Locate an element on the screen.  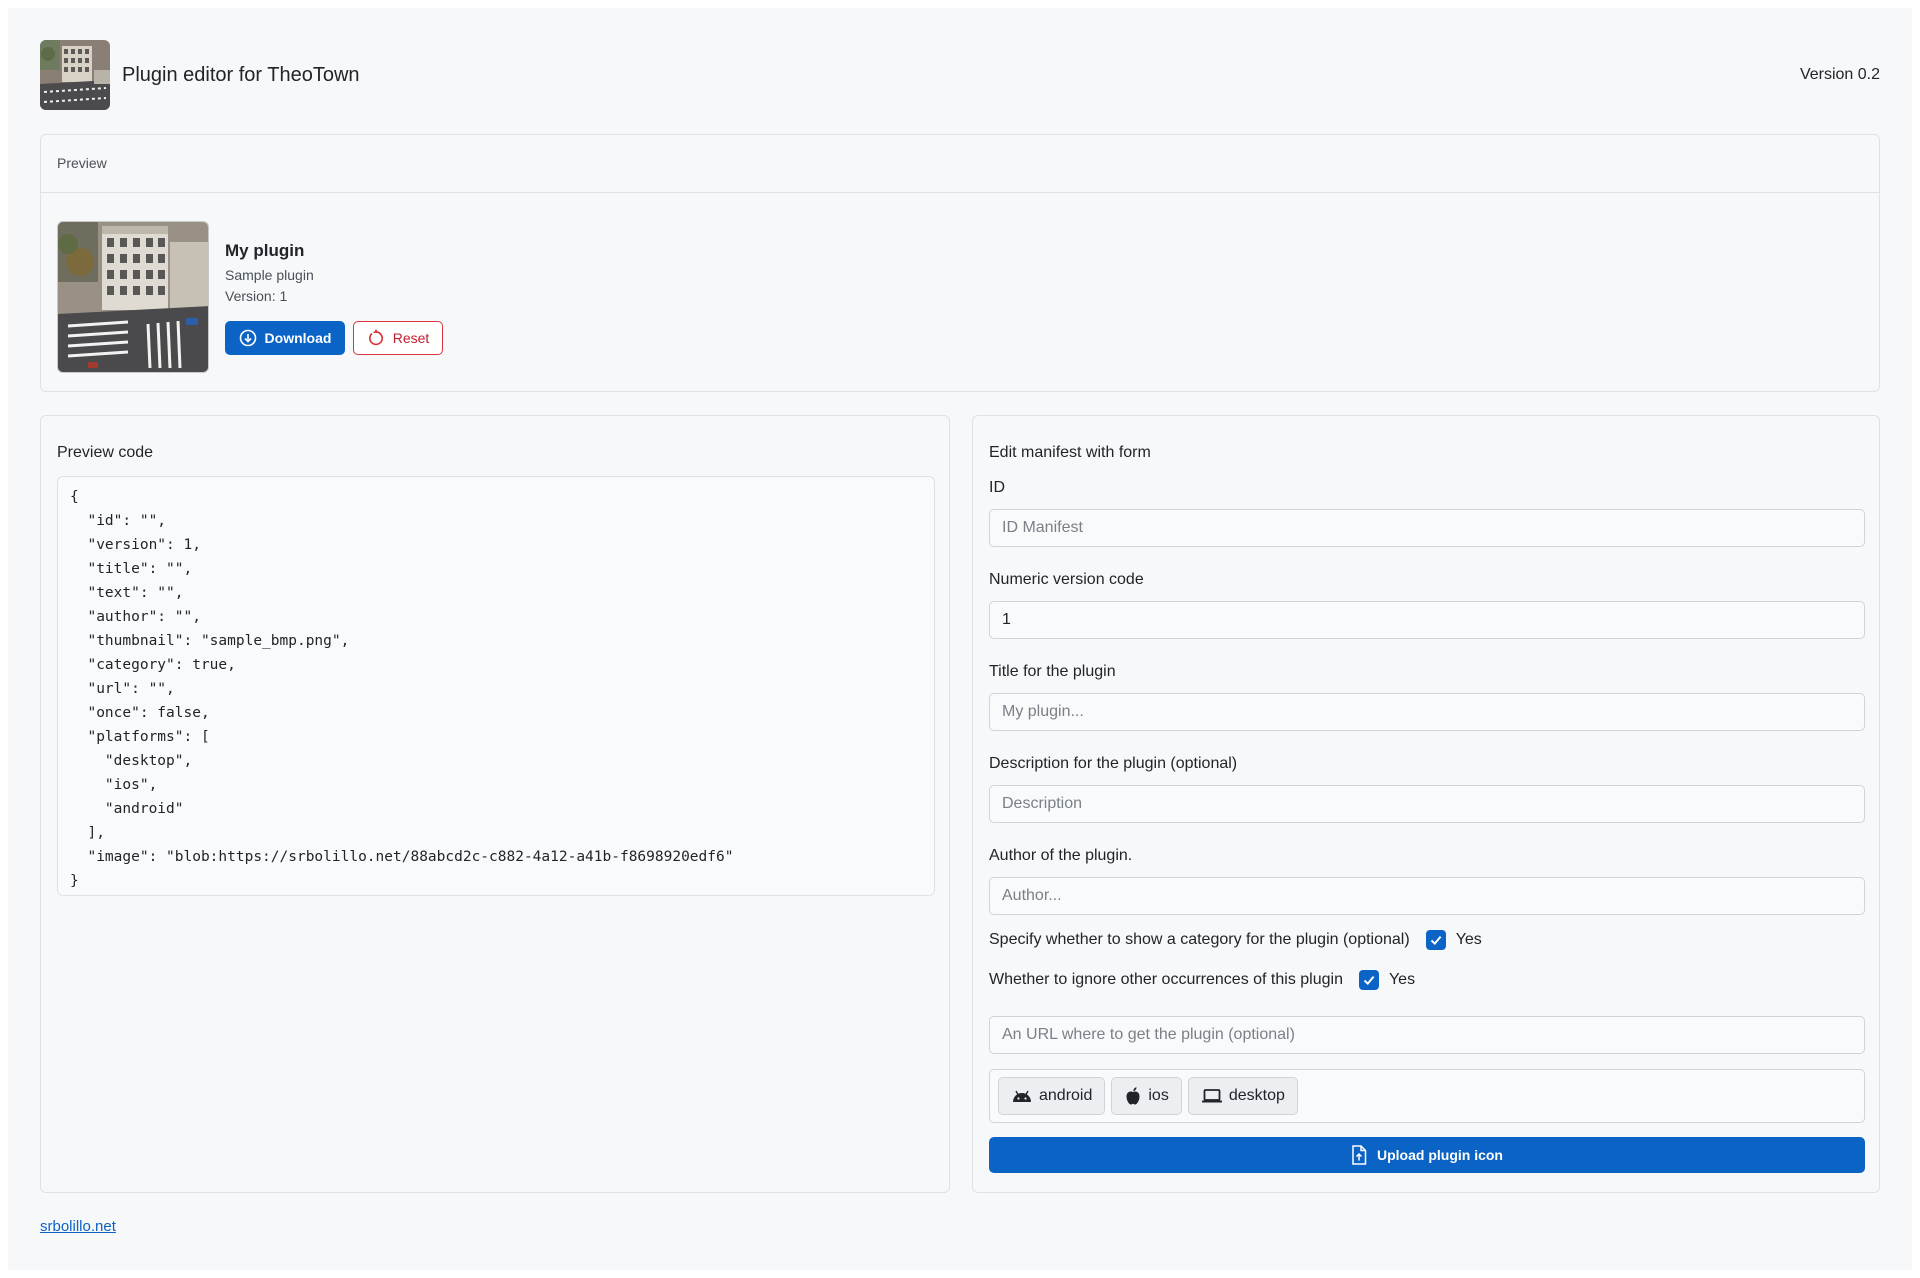
plugin-version: Version: 1 is located at coordinates (256, 296).